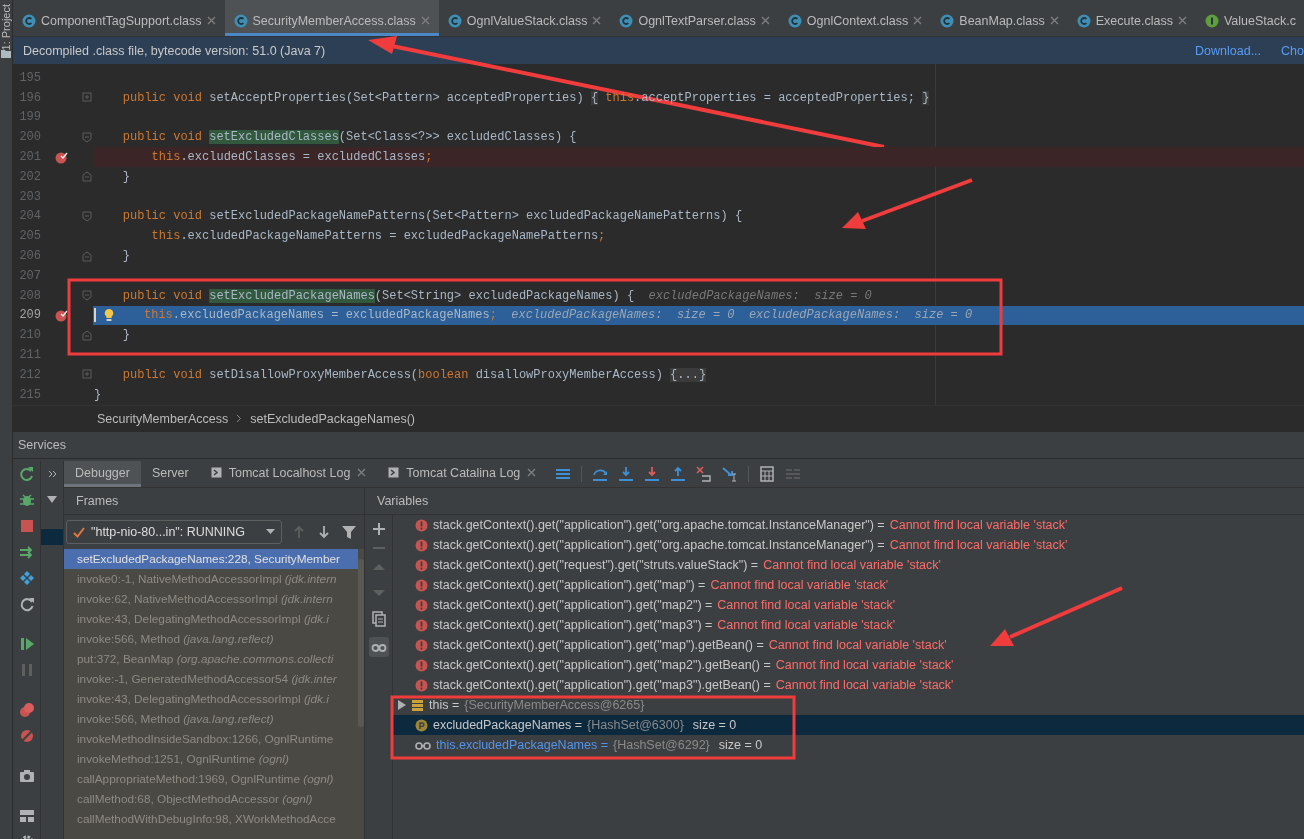  I want to click on code-keyword: this, so click(158, 315).